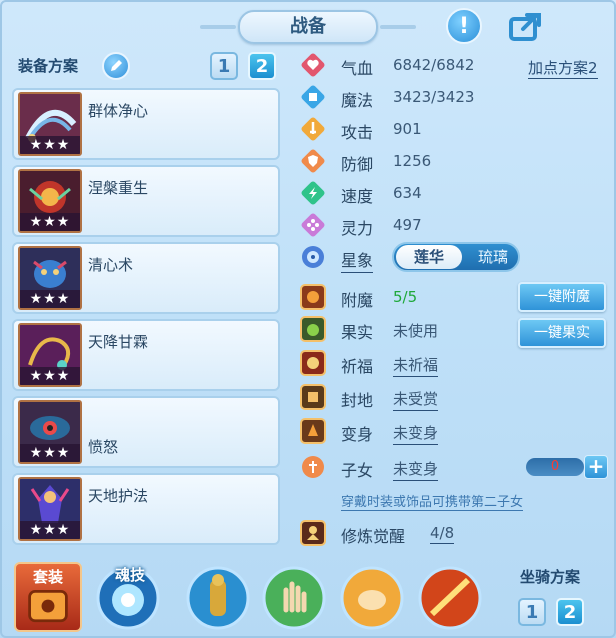 This screenshot has width=616, height=638. What do you see at coordinates (464, 26) in the screenshot?
I see `alert-icon: !` at bounding box center [464, 26].